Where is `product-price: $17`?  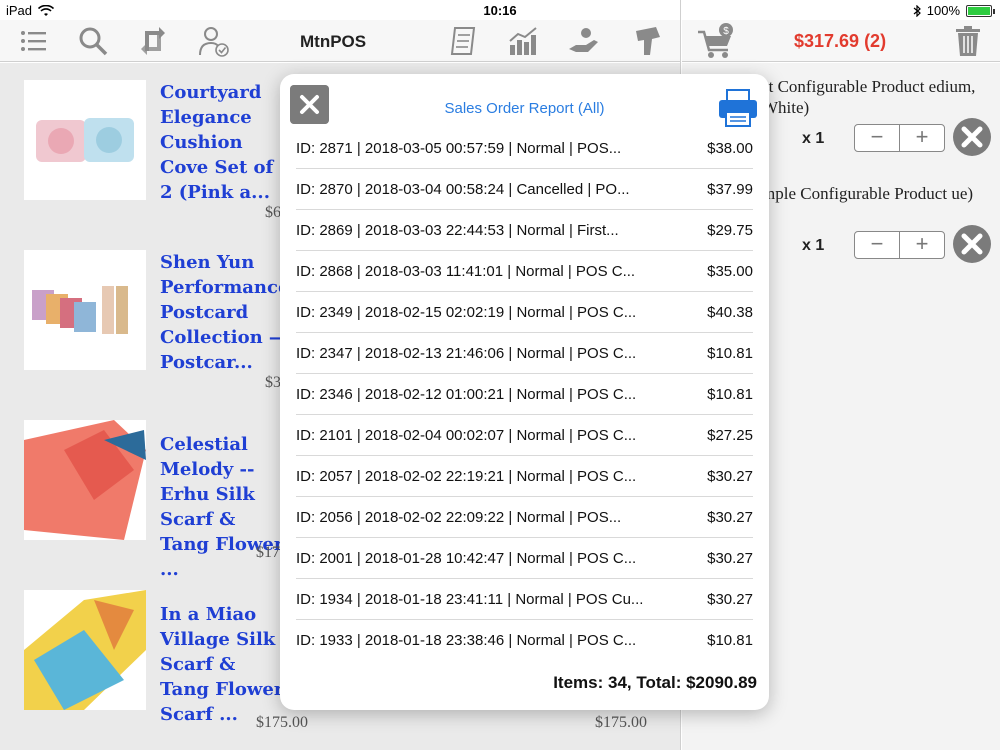 product-price: $17 is located at coordinates (268, 552).